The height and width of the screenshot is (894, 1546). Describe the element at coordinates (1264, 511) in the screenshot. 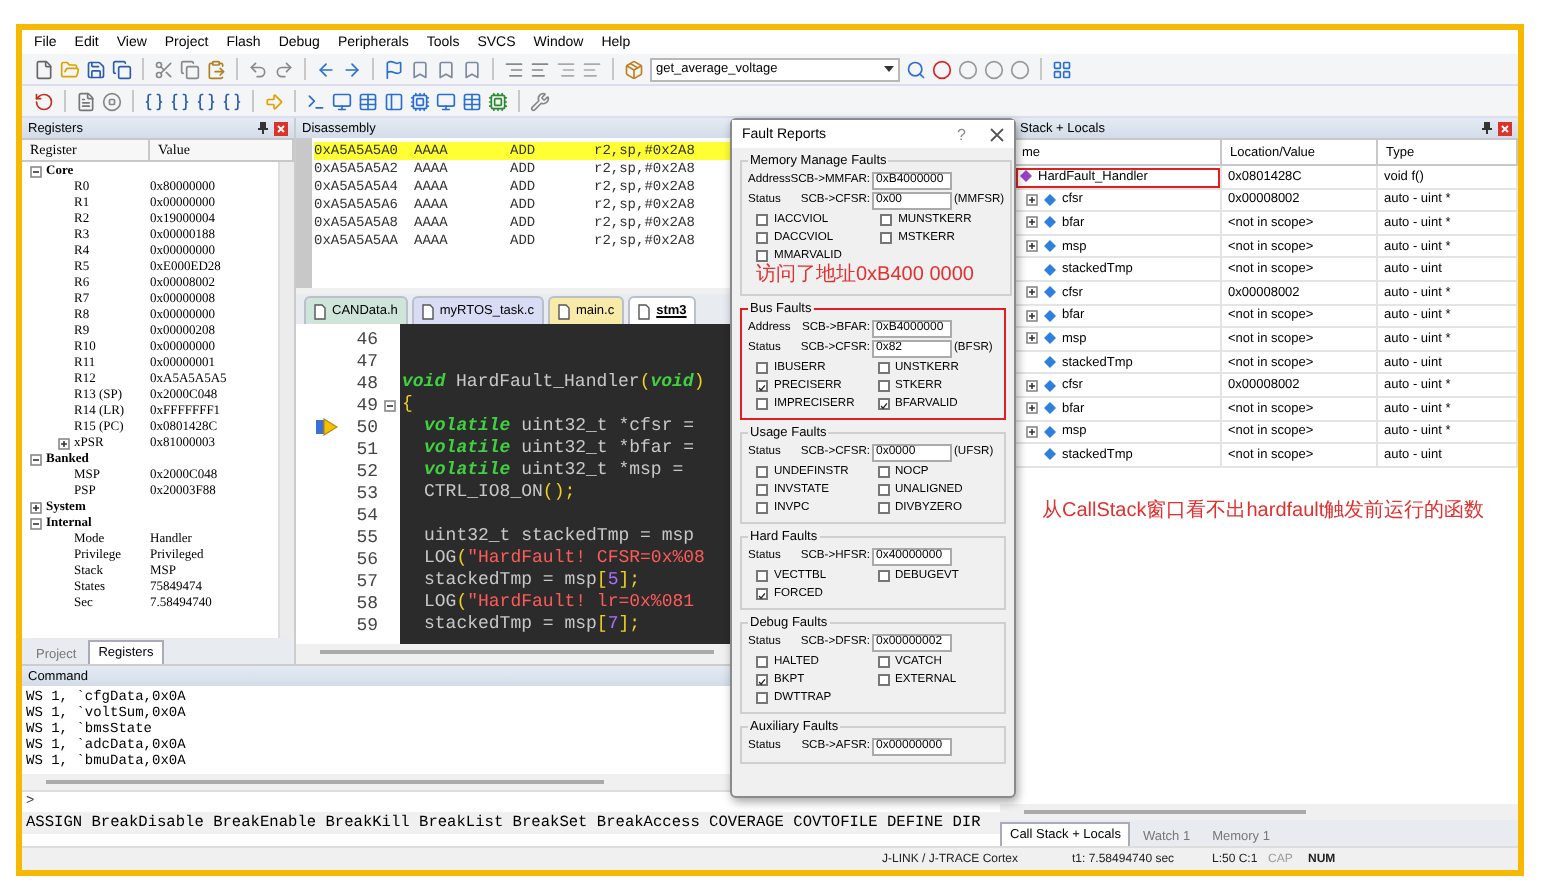

I see `annotation-text: 从CallStack窗口看不出hardfault触发前运行的函数` at that location.